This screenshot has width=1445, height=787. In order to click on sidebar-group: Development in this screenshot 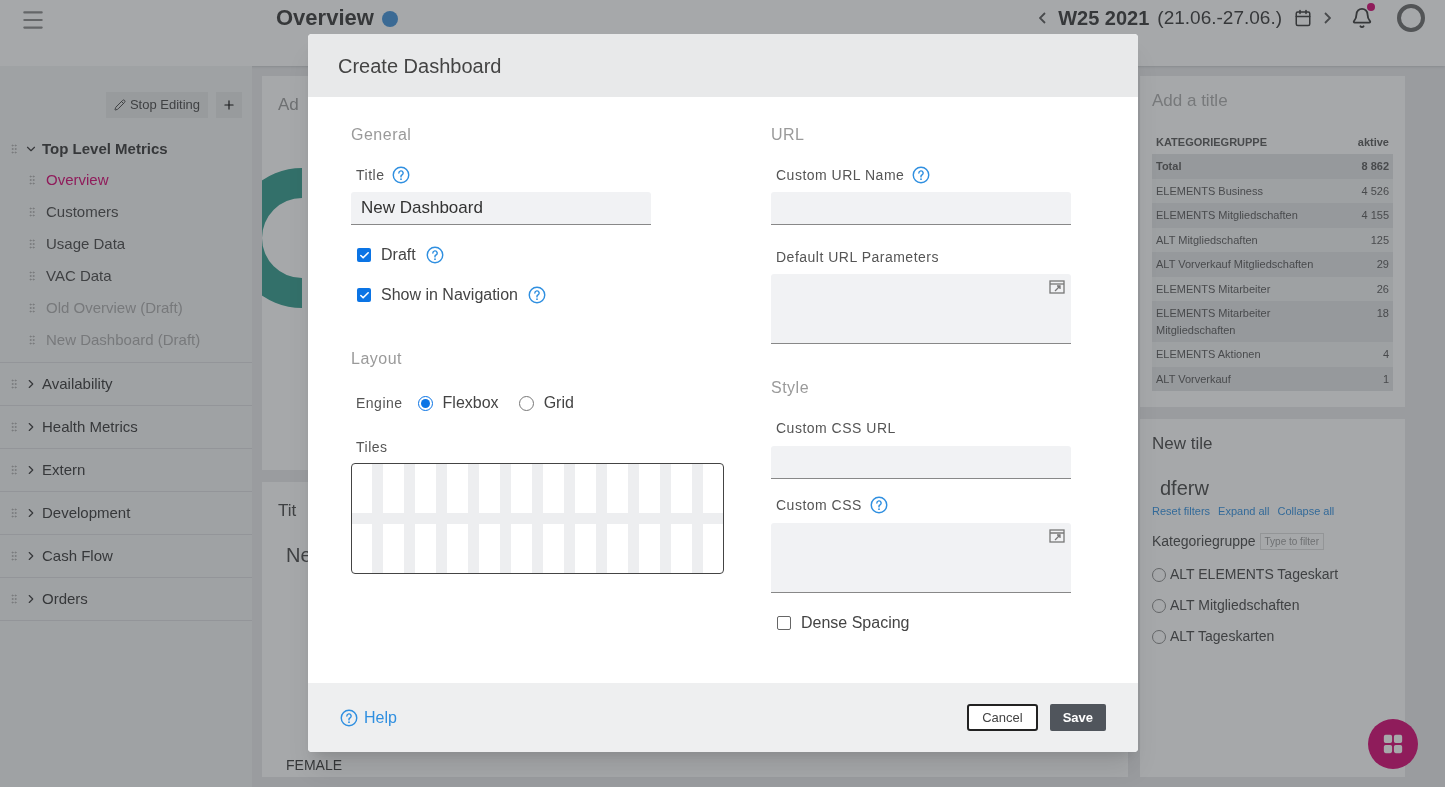, I will do `click(126, 513)`.